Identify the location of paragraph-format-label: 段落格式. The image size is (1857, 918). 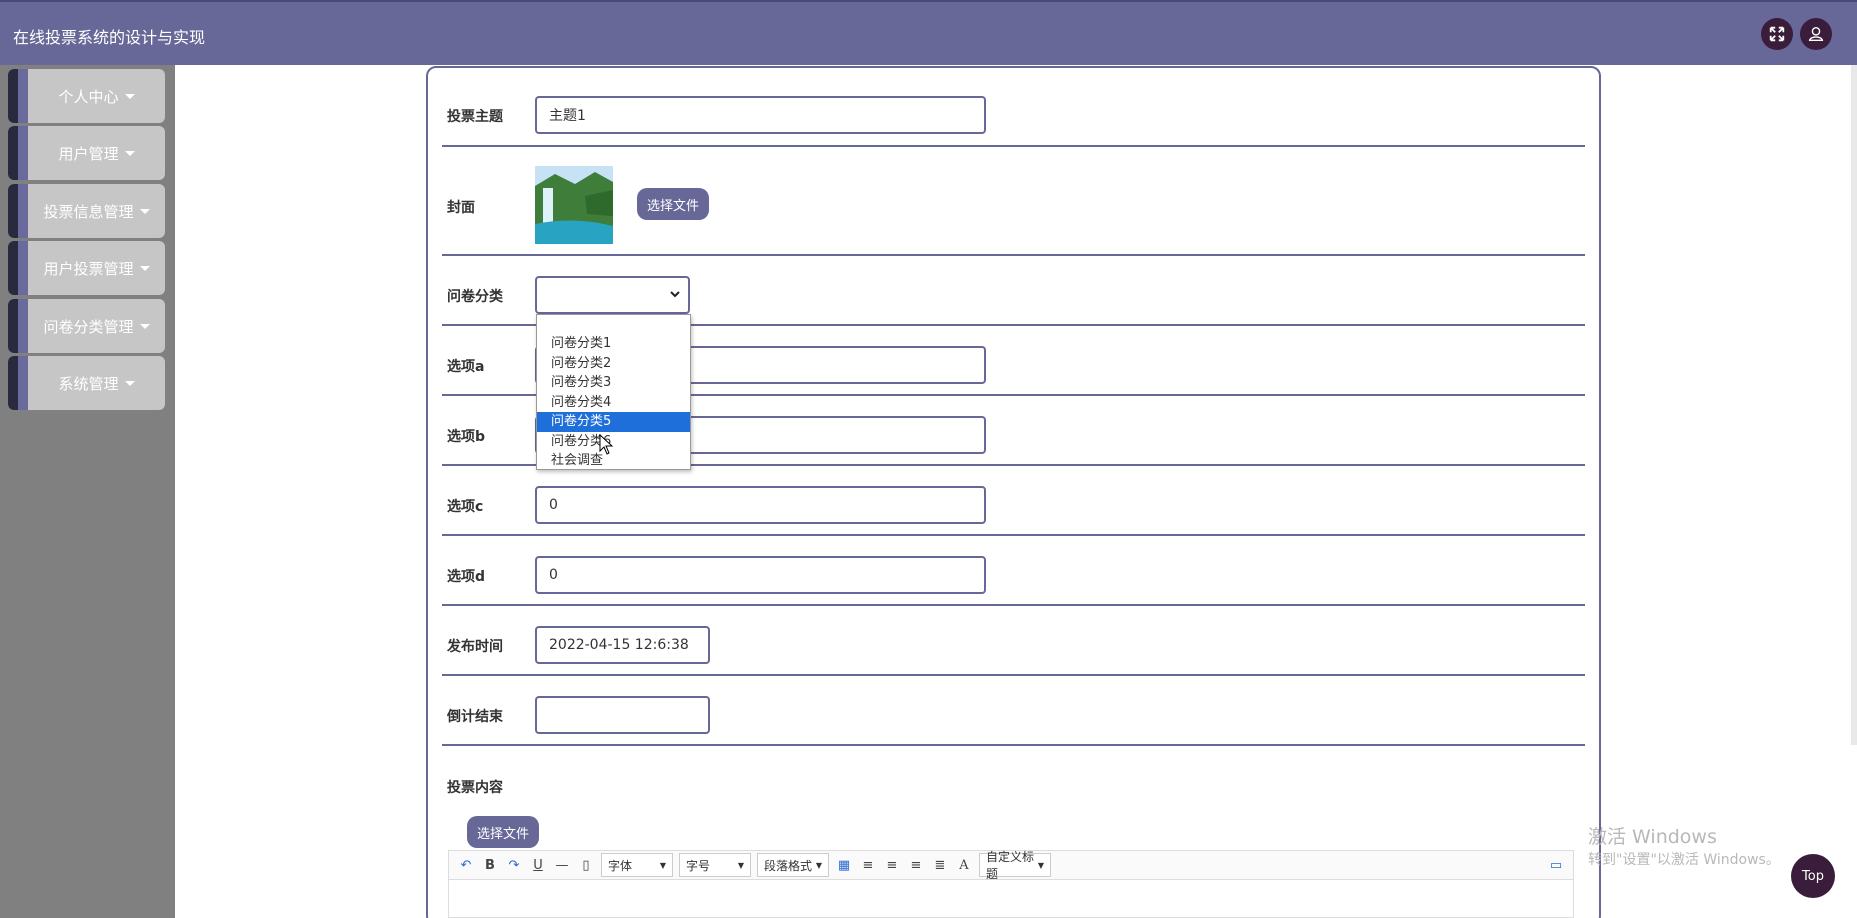
(788, 865).